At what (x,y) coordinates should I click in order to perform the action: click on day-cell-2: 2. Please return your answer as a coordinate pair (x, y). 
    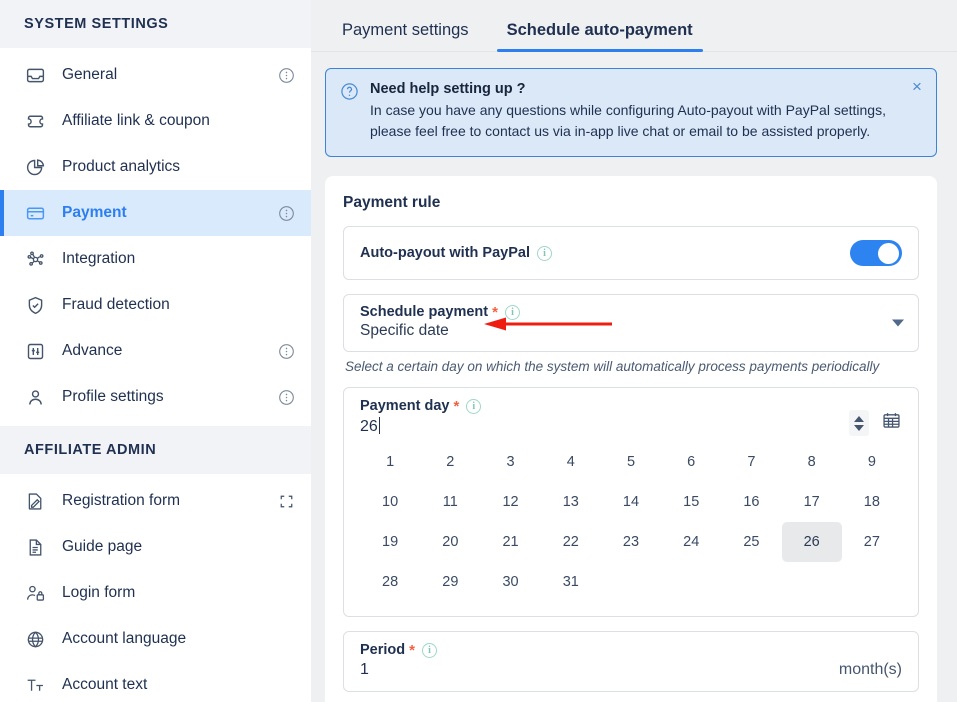
    Looking at the image, I should click on (450, 462).